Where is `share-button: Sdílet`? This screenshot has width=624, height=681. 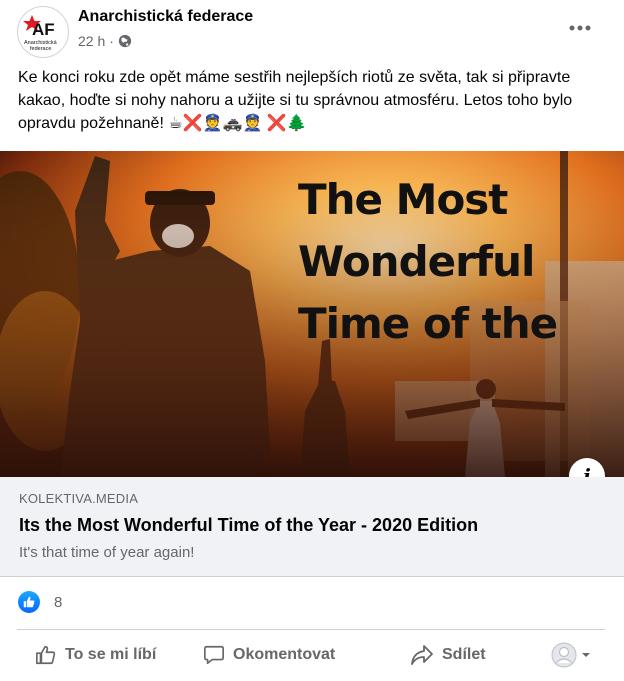 share-button: Sdílet is located at coordinates (448, 655).